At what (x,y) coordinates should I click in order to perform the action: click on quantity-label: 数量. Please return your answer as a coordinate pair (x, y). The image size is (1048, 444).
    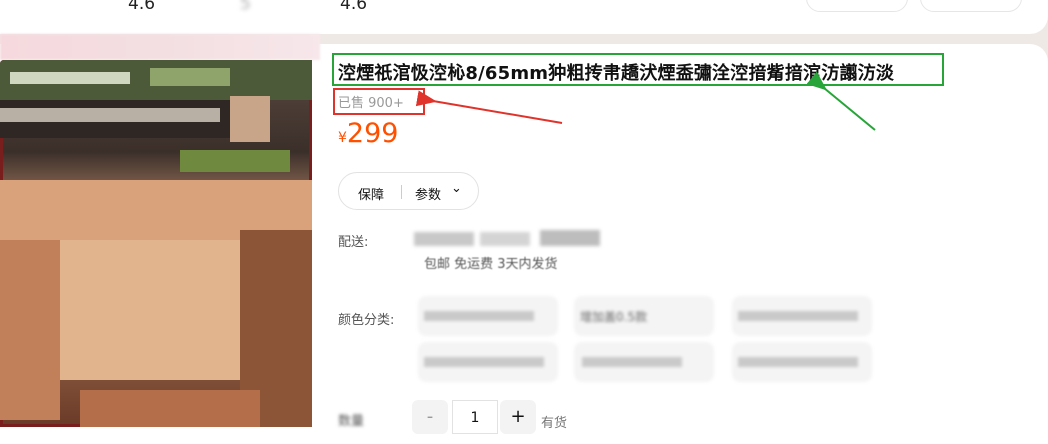
    Looking at the image, I should click on (351, 421).